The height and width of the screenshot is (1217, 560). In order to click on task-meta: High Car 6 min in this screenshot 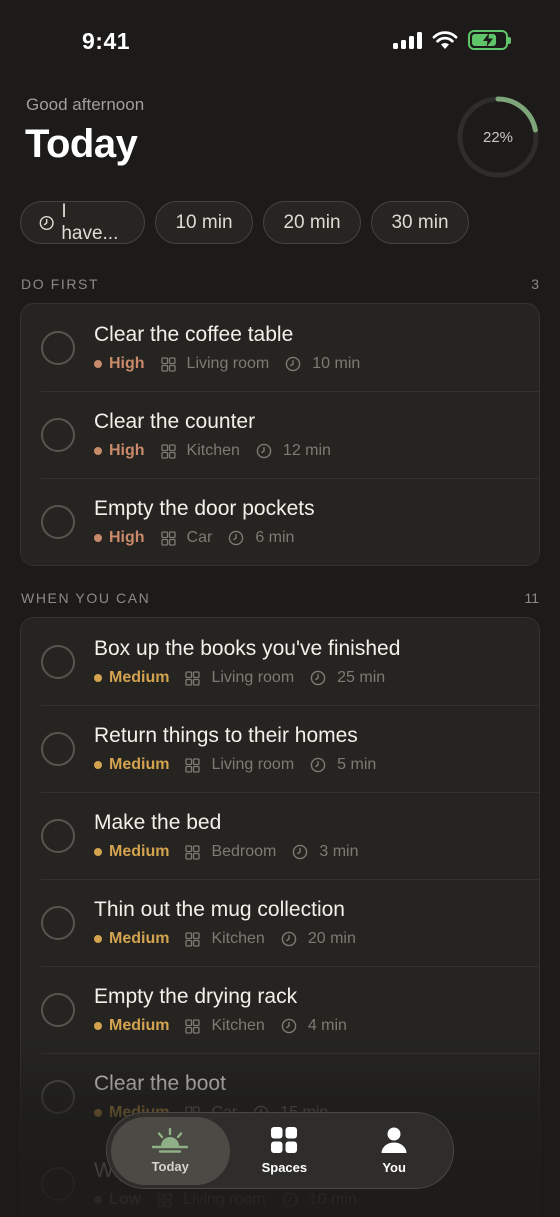, I will do `click(194, 538)`.